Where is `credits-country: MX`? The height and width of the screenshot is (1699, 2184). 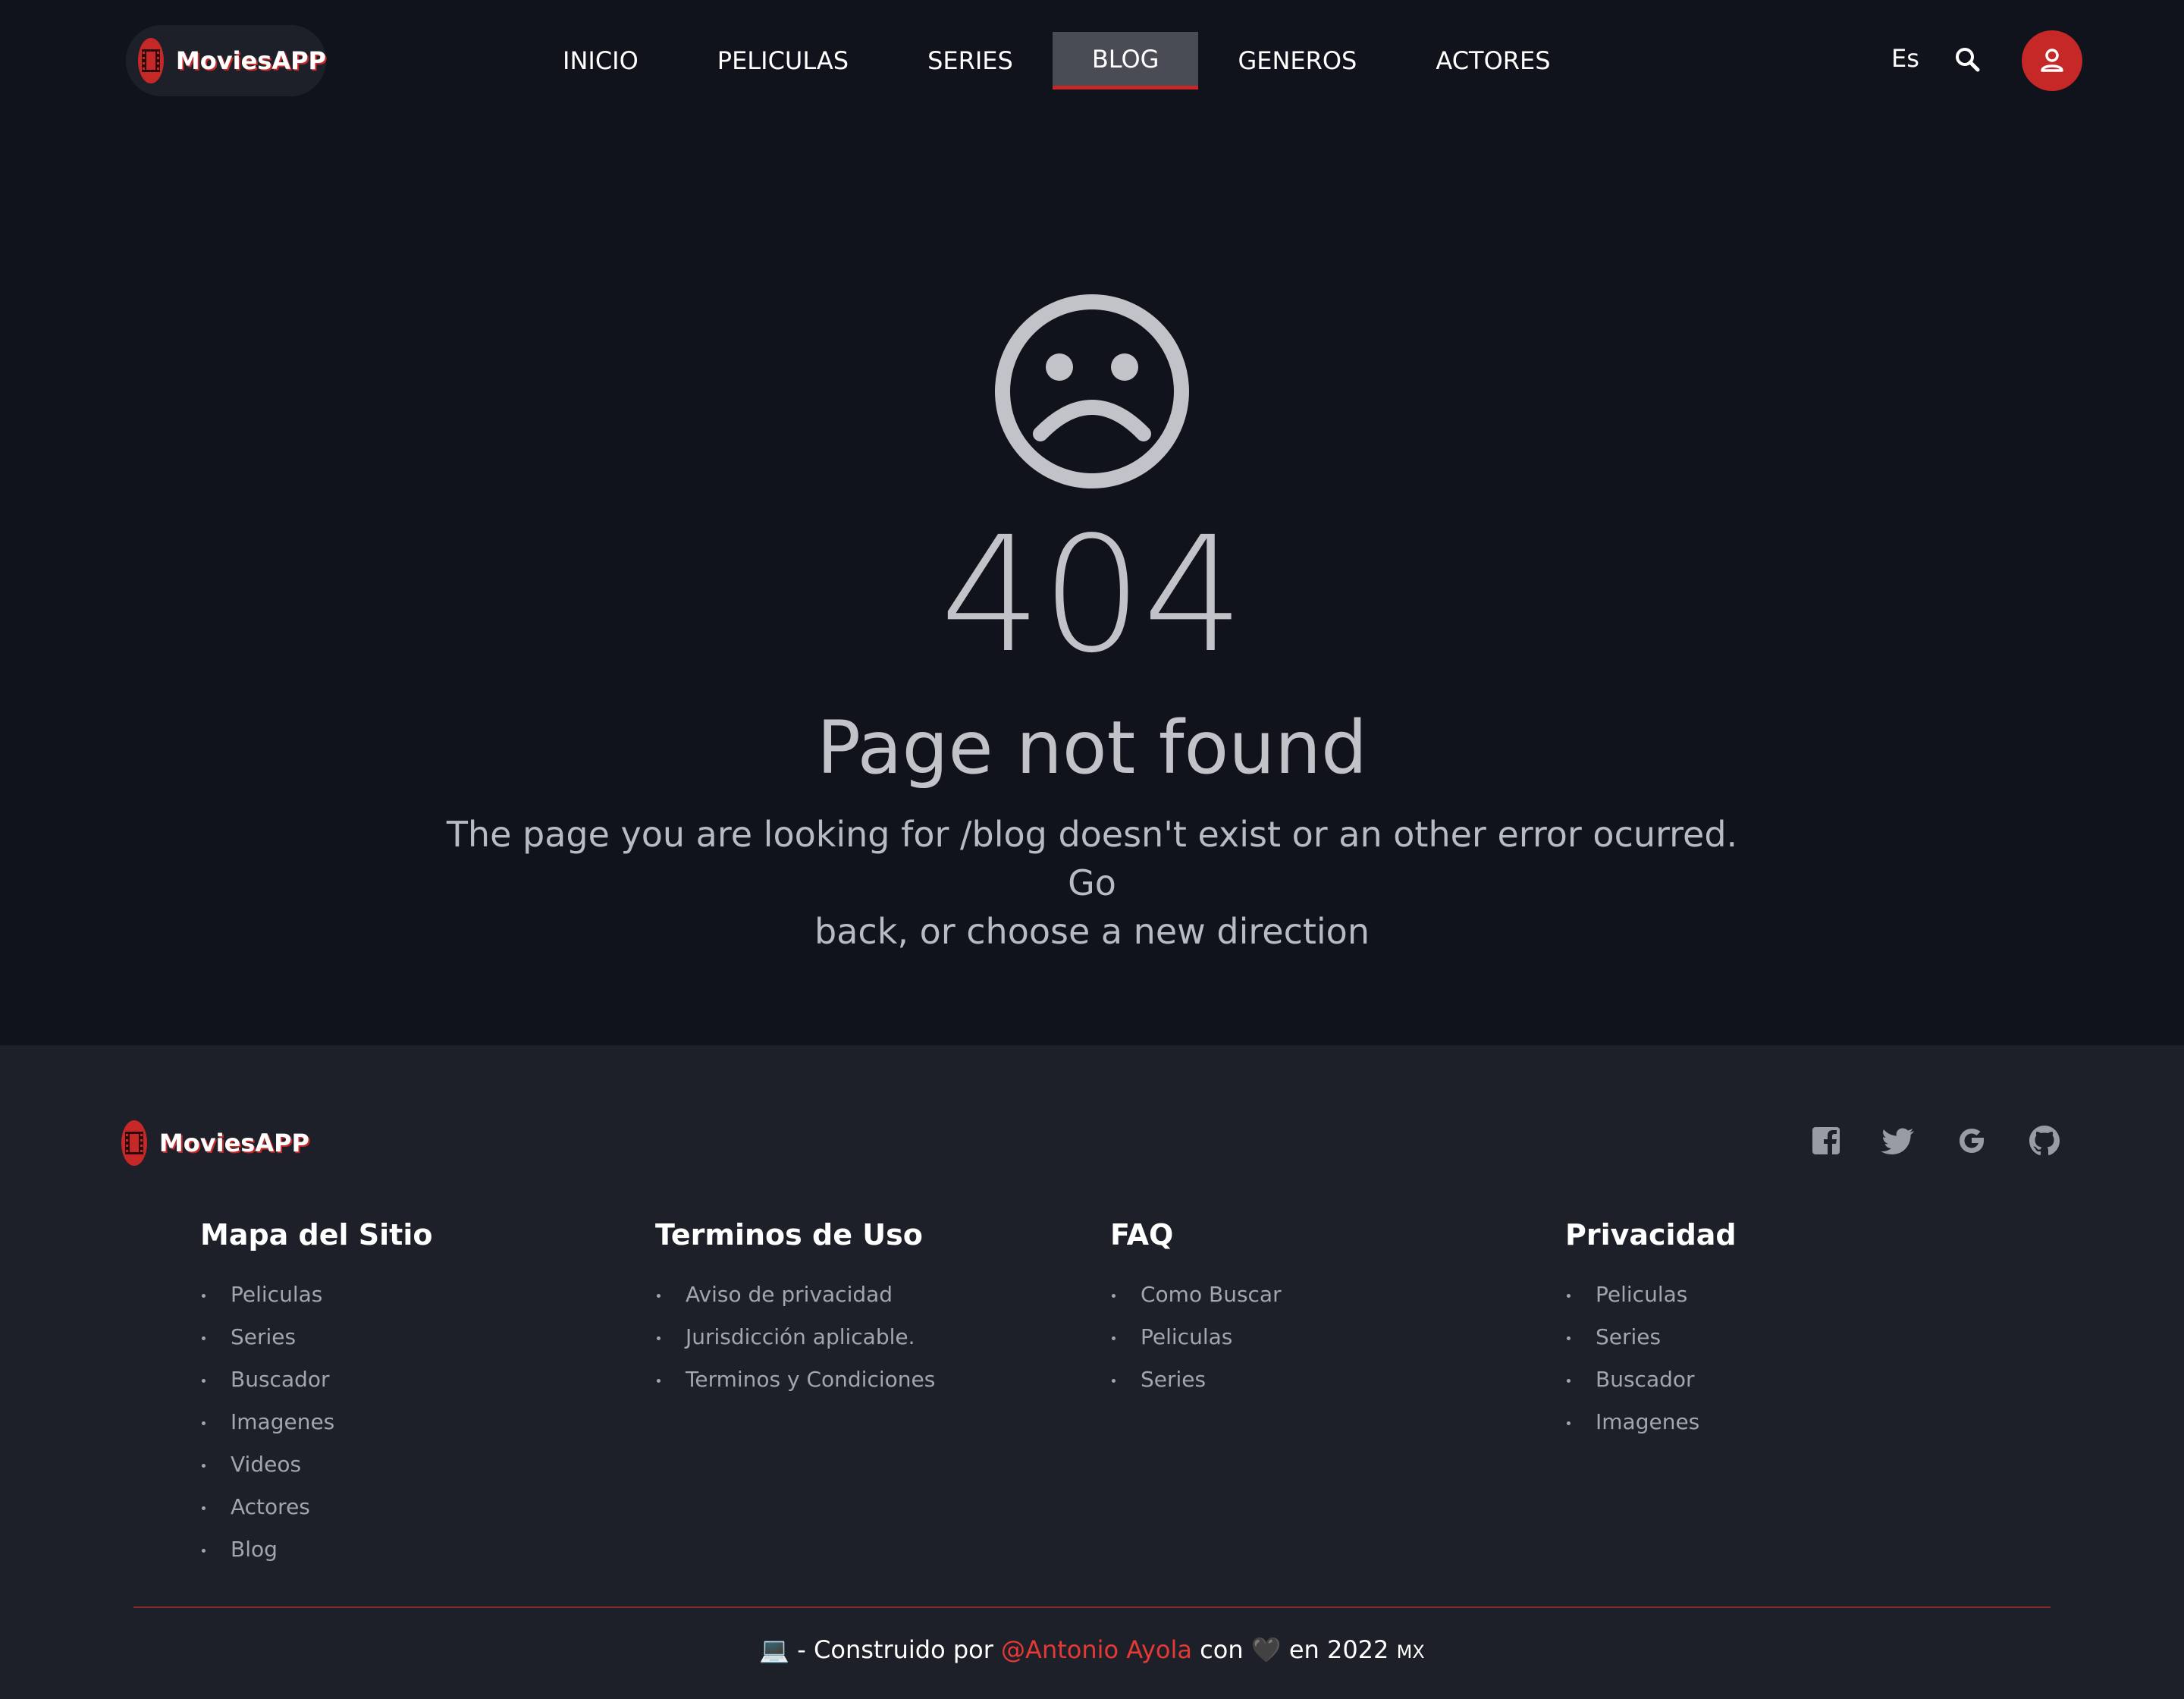 credits-country: MX is located at coordinates (1410, 1652).